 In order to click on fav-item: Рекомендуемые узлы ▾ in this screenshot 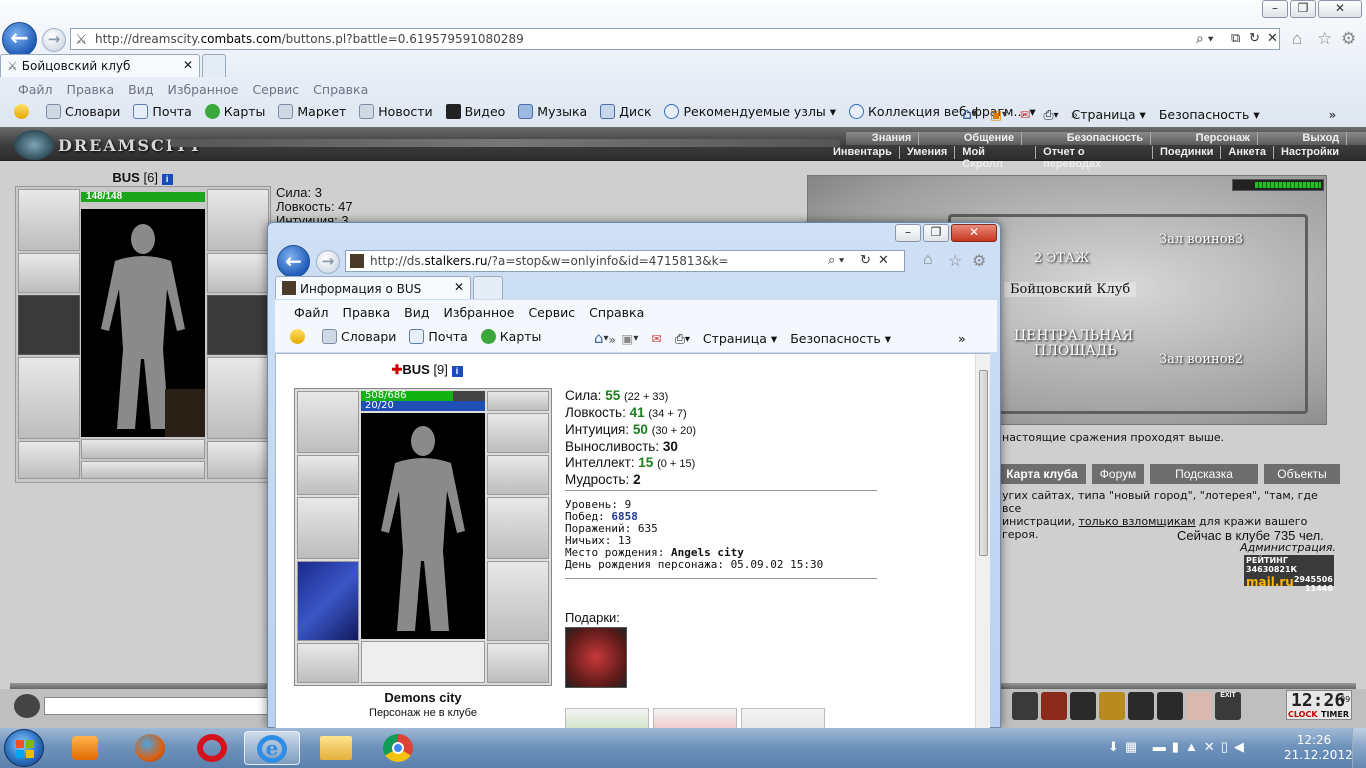, I will do `click(750, 111)`.